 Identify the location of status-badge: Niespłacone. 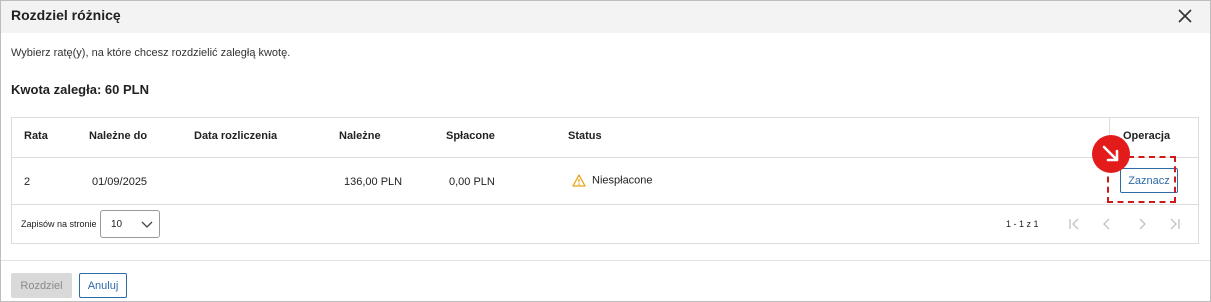
(612, 180).